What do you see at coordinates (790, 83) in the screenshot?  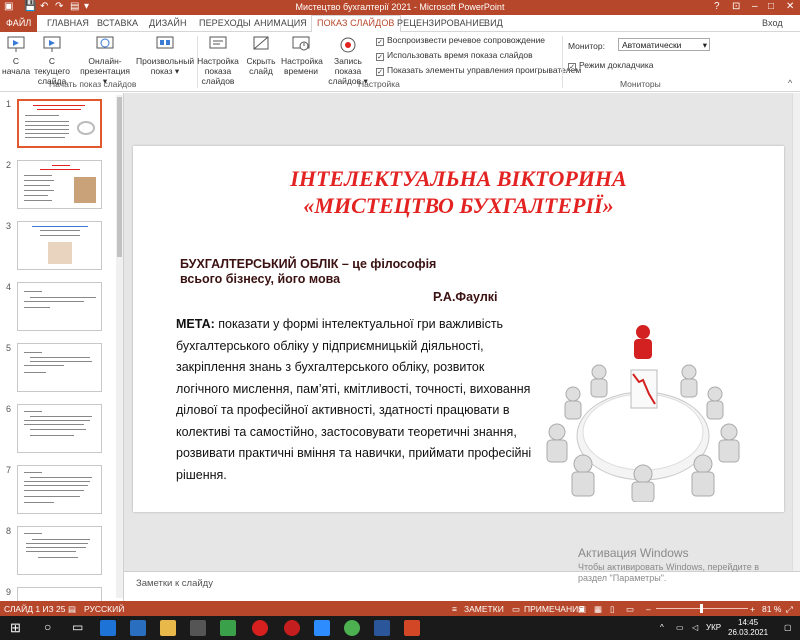 I see `collapse-ribbon-icon: ^` at bounding box center [790, 83].